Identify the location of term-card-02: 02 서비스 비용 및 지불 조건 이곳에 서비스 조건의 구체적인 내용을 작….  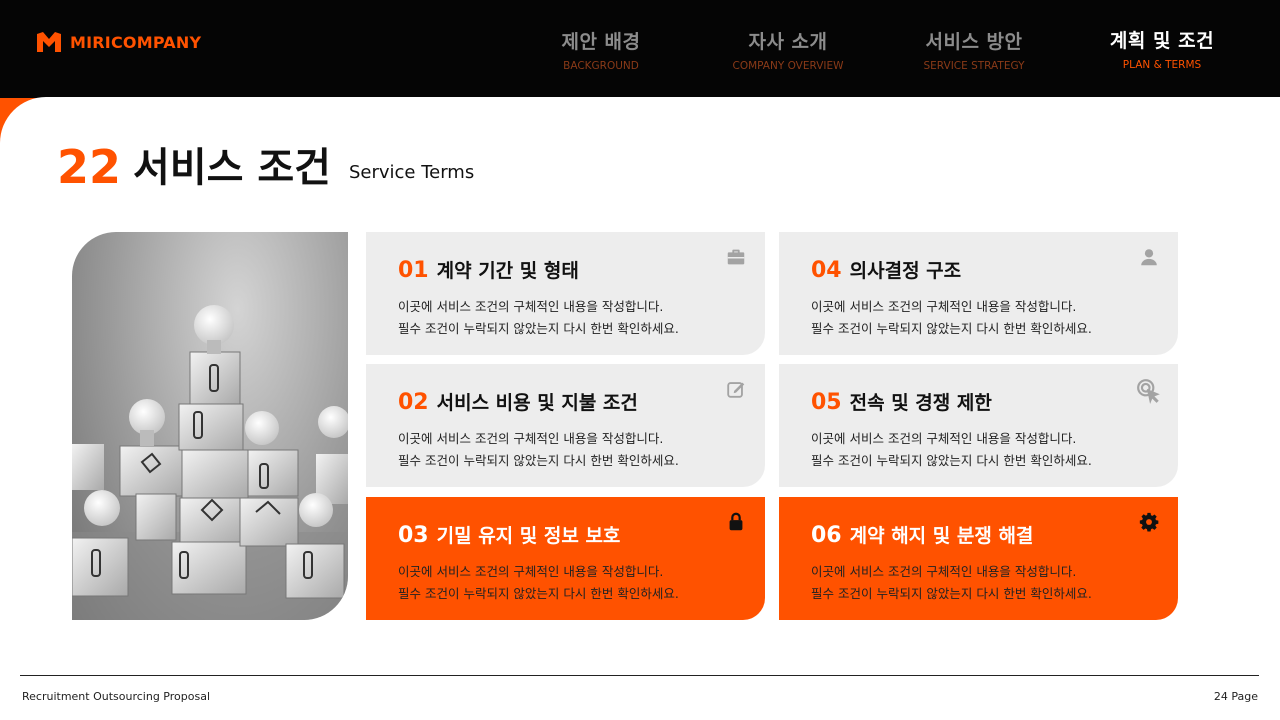
(565, 425).